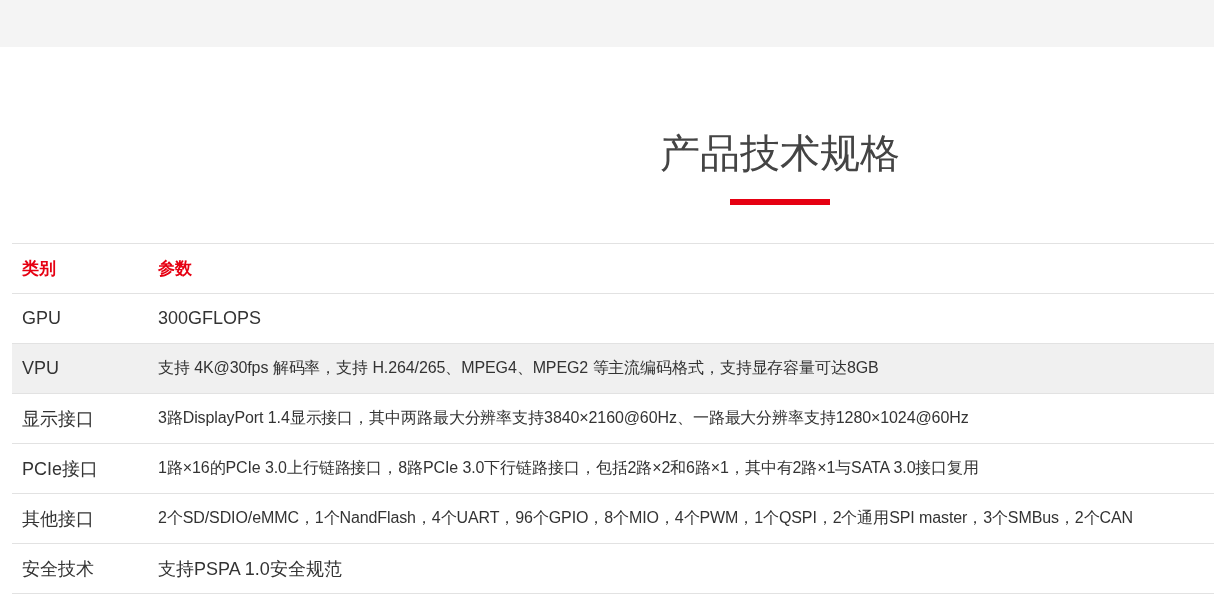  Describe the element at coordinates (569, 468) in the screenshot. I see `parameter-cell-text: 1路×16的PCIe 3.0上行链路接口，8路PCIe 3.0下行链路接口，包括2路×2和6路×1，其中有2路×1与SATA 3.0接口复用` at that location.